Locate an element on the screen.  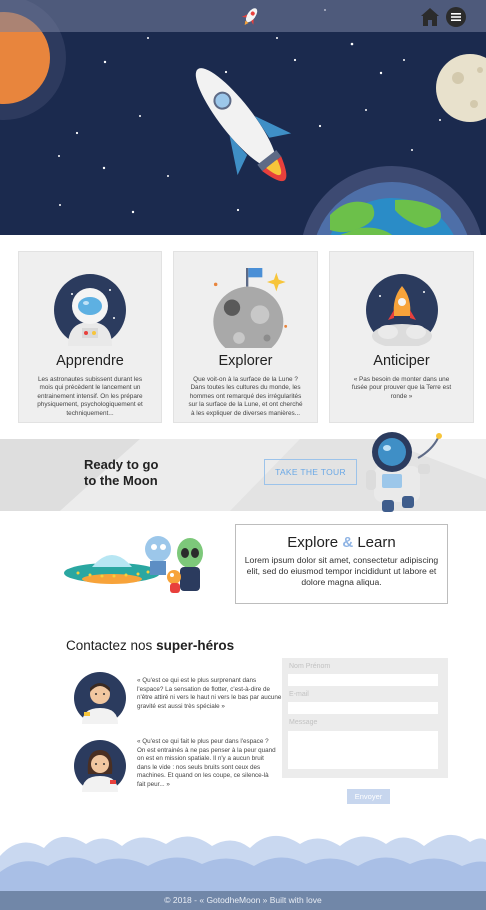
explore-title: Explore & Learn is located at coordinates (341, 542).